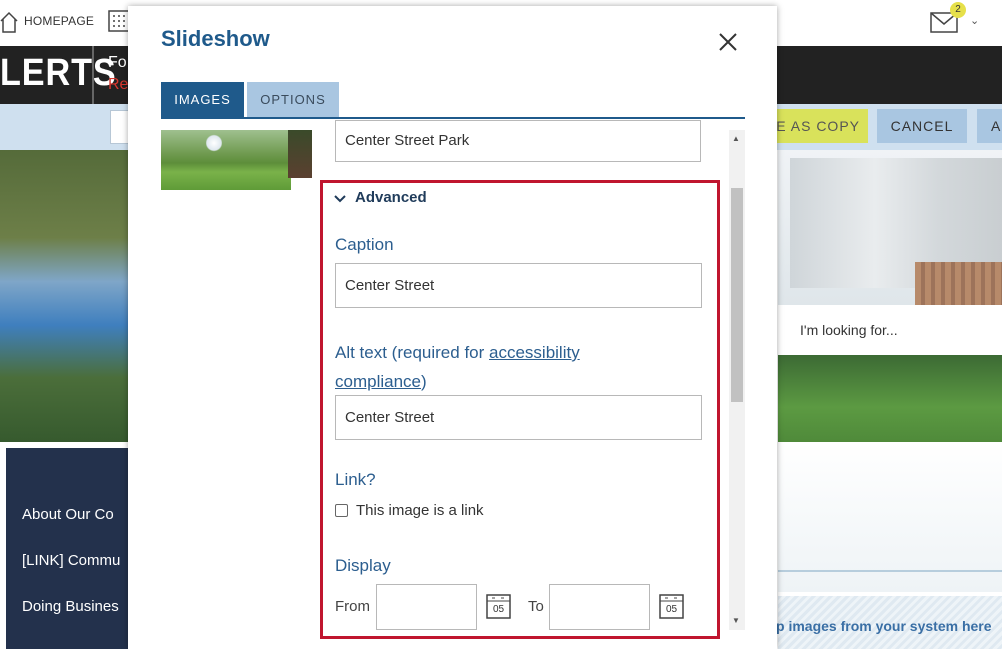 The image size is (1002, 649). What do you see at coordinates (68, 514) in the screenshot?
I see `nav-item-about: About Our Co` at bounding box center [68, 514].